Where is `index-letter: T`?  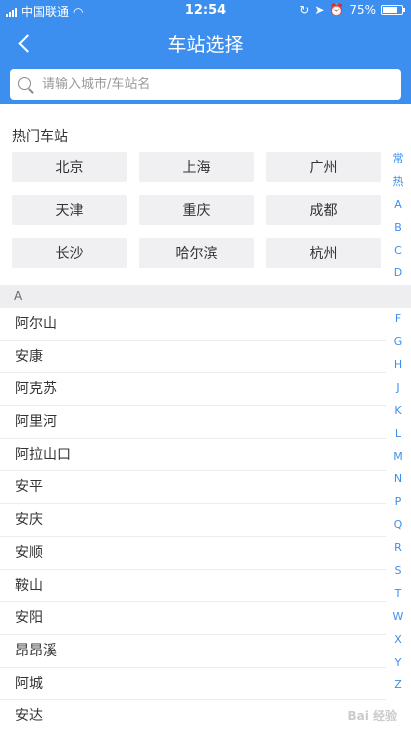 index-letter: T is located at coordinates (398, 594).